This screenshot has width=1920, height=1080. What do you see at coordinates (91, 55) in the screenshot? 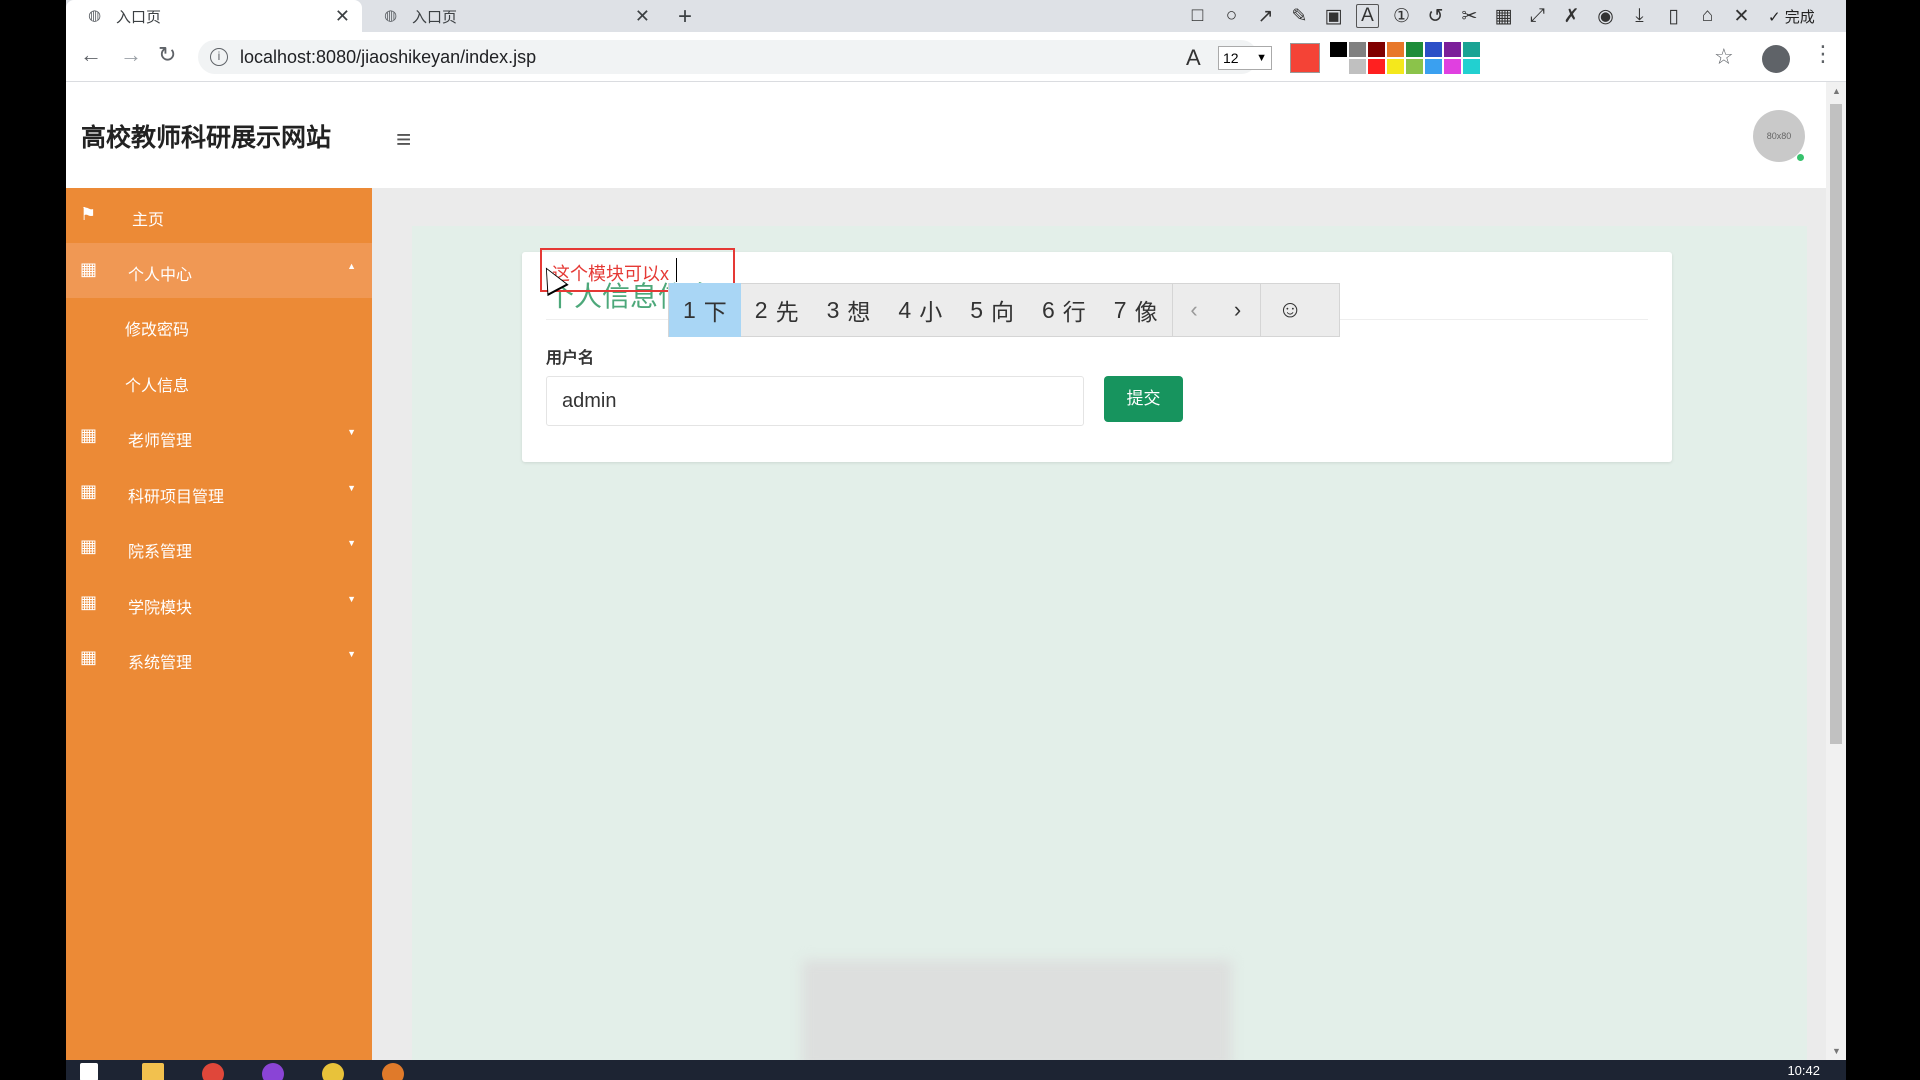
I see `back-icon: ←` at bounding box center [91, 55].